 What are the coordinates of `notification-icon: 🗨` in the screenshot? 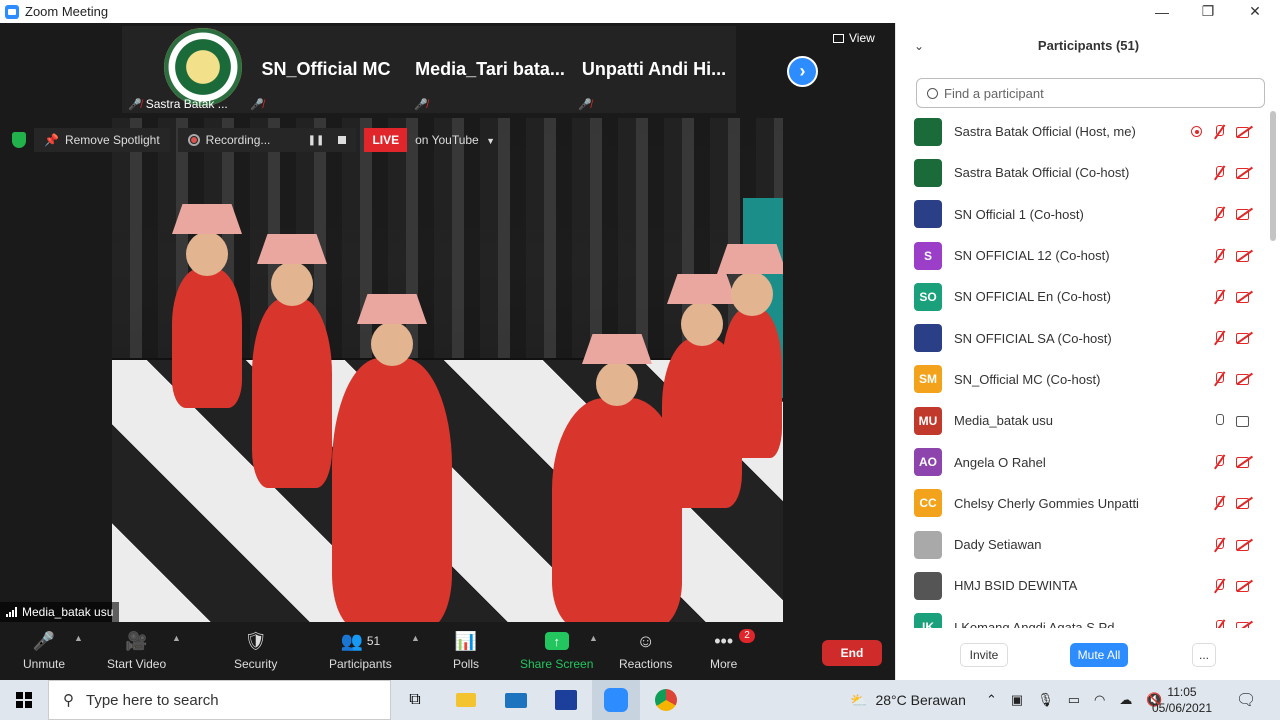 It's located at (1246, 700).